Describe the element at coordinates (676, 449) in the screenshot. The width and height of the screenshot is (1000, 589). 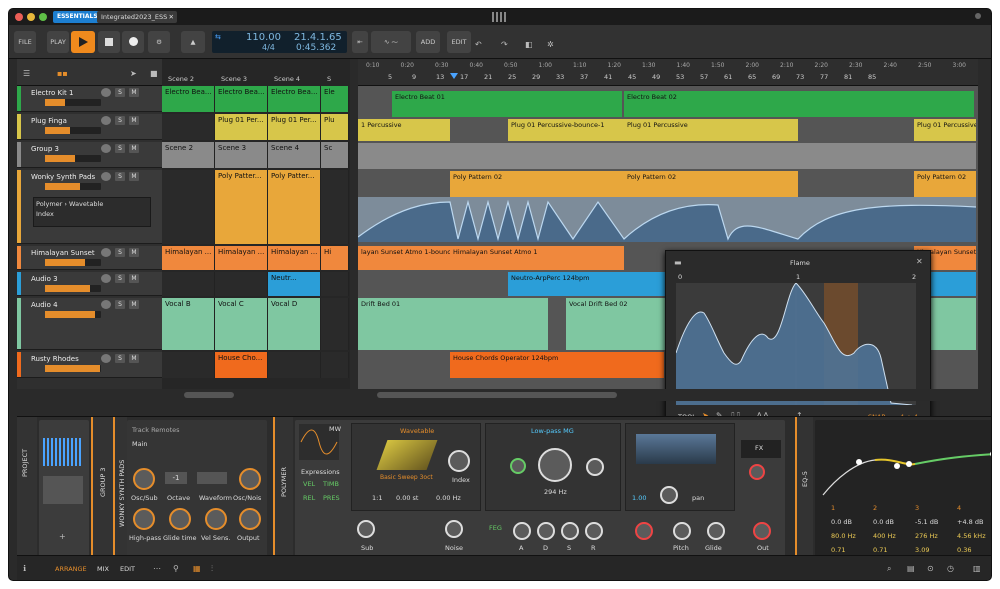
I see `mod-envelope-display` at that location.